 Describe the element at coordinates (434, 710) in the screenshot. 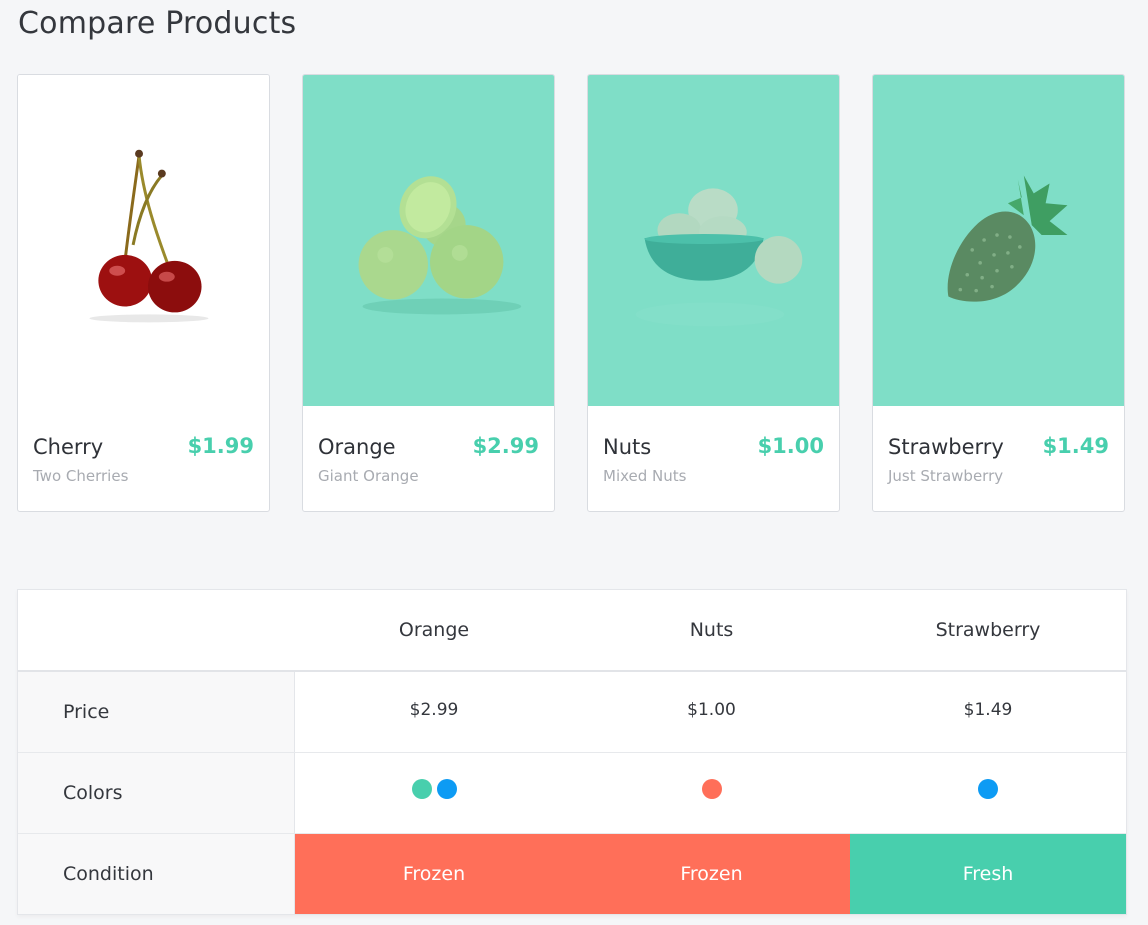

I see `price-cell: $2.99` at that location.